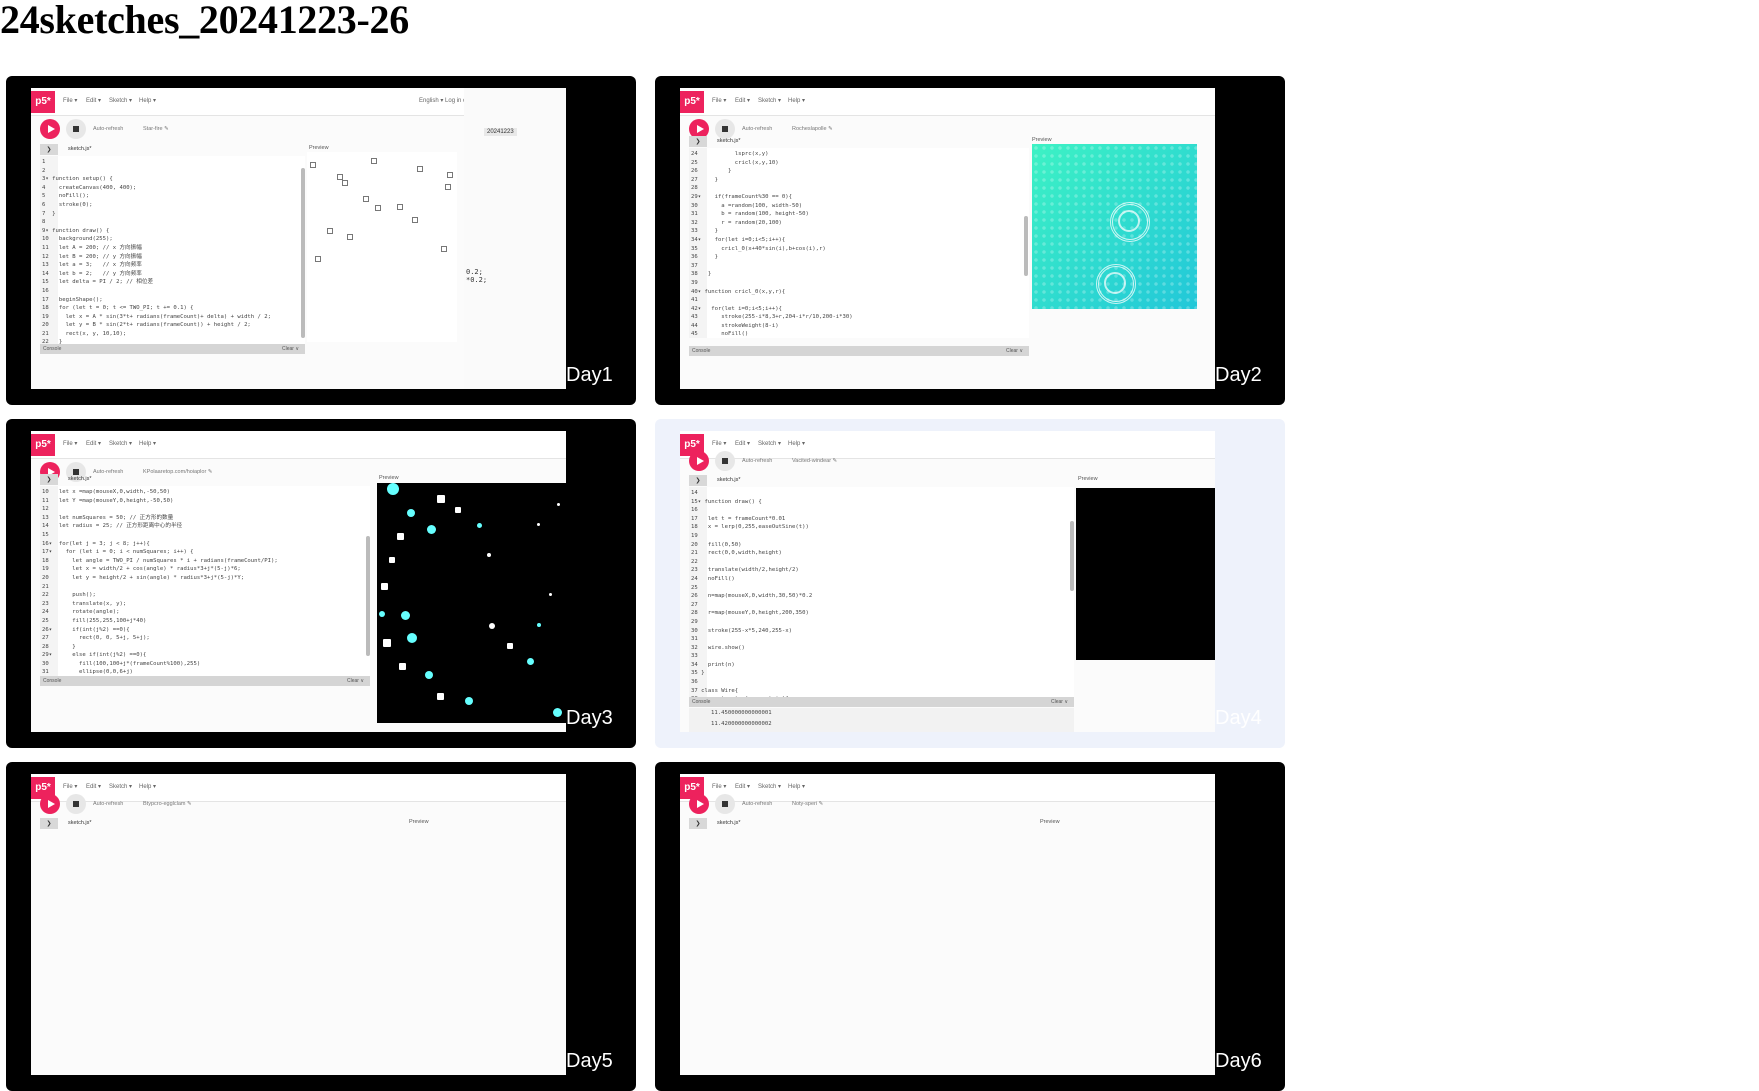  I want to click on preview-label: Preview, so click(1088, 479).